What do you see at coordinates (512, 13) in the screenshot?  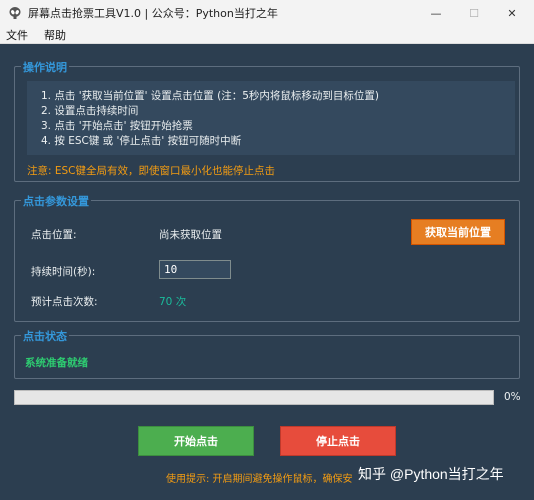 I see `close-button: ✕` at bounding box center [512, 13].